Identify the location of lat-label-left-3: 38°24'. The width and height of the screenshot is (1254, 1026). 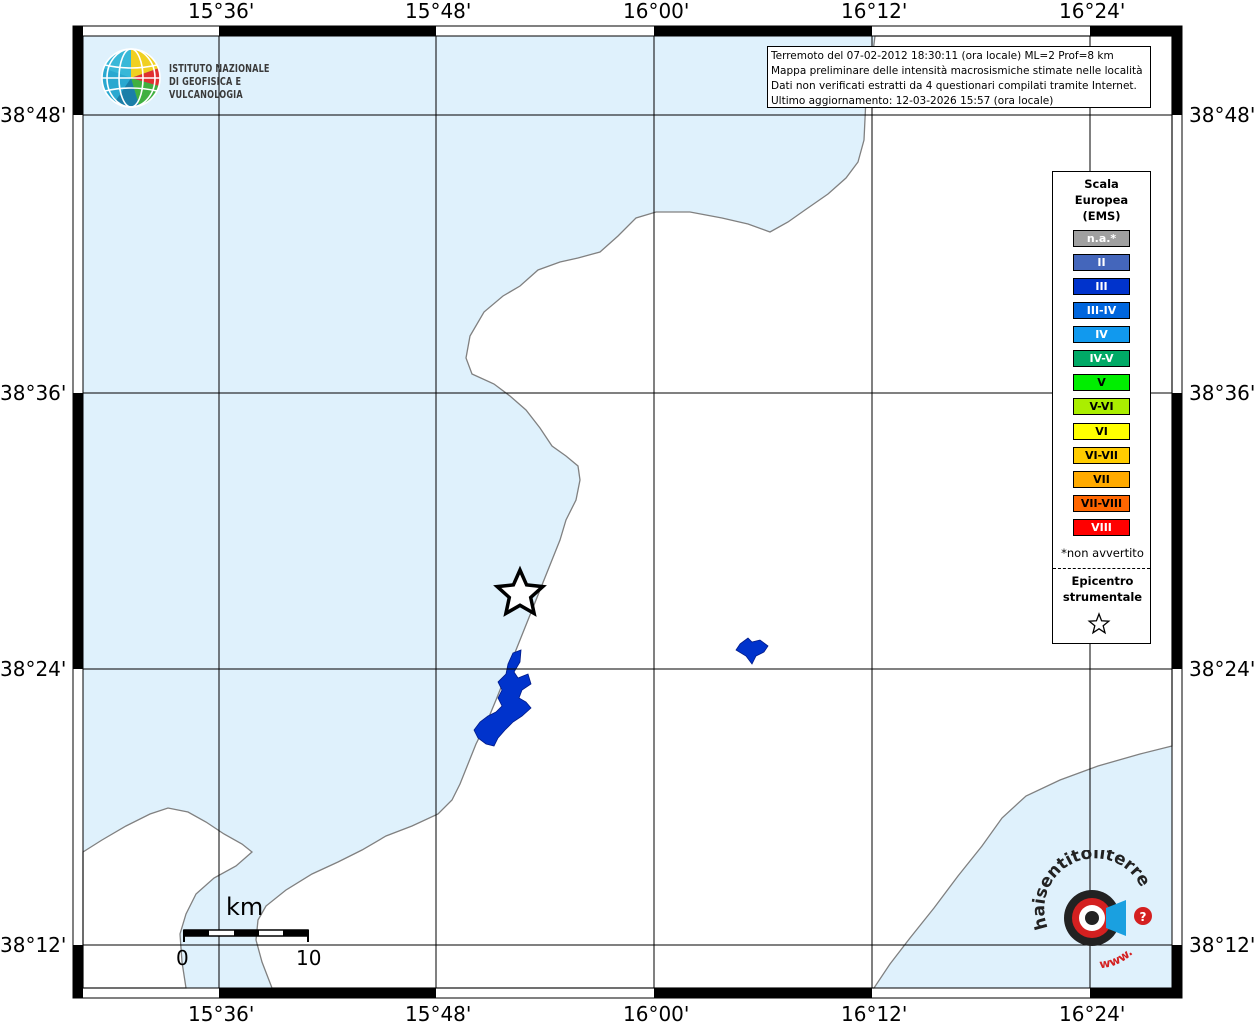
(33, 669).